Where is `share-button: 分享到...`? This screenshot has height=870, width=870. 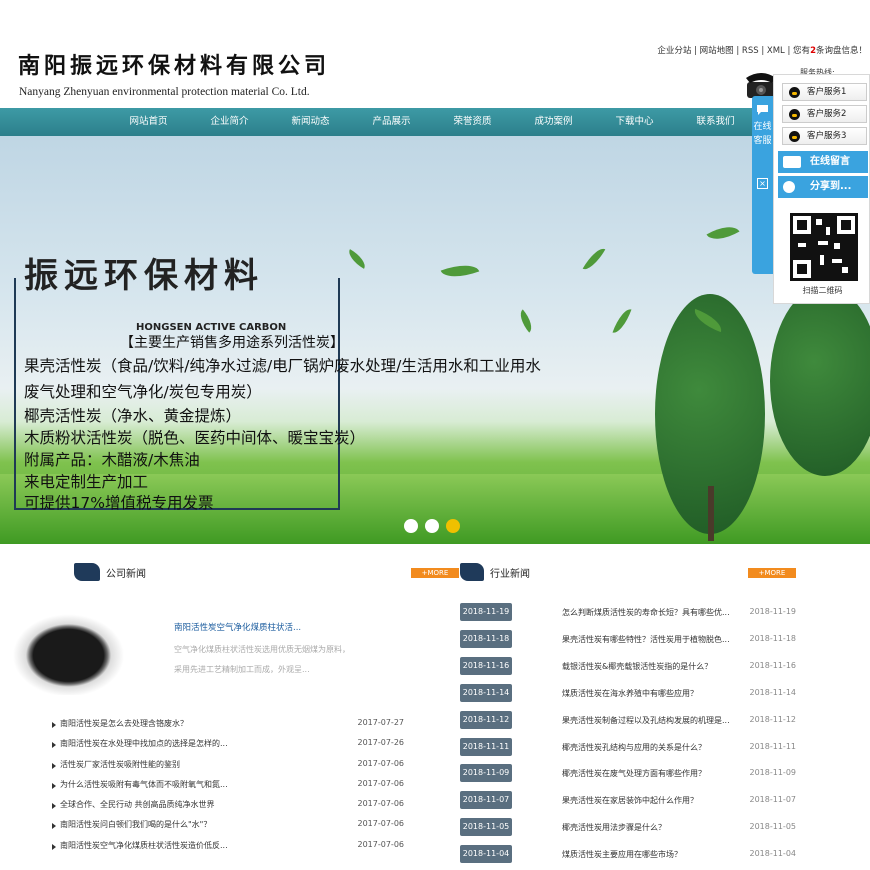 share-button: 分享到... is located at coordinates (823, 187).